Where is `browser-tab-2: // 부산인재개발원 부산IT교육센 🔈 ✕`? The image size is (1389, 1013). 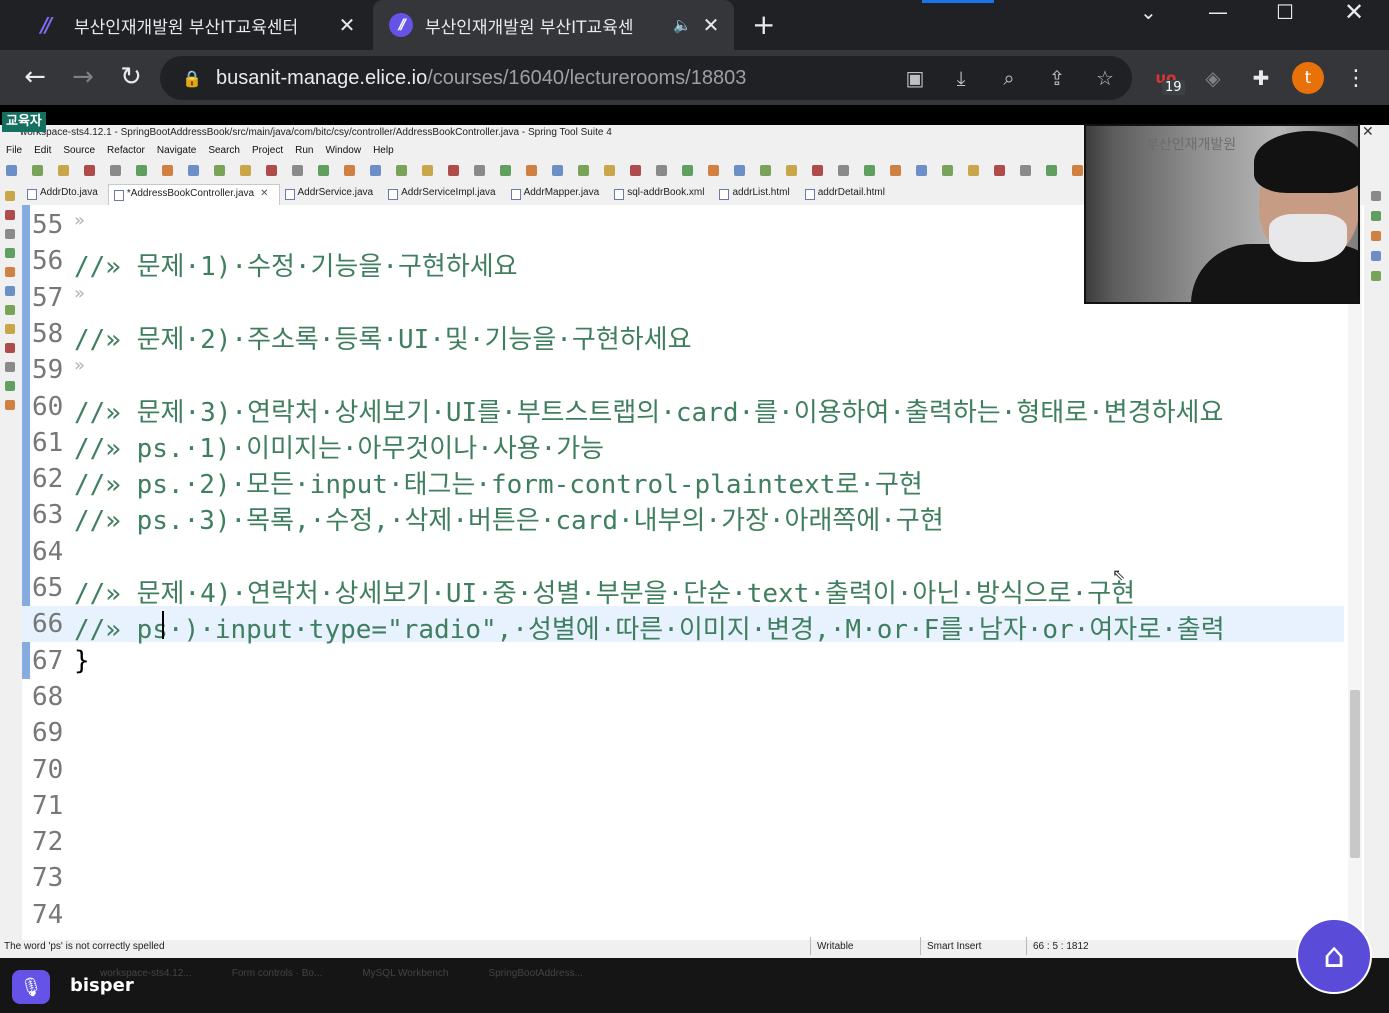 browser-tab-2: // 부산인재개발원 부산IT교육센 🔈 ✕ is located at coordinates (553, 25).